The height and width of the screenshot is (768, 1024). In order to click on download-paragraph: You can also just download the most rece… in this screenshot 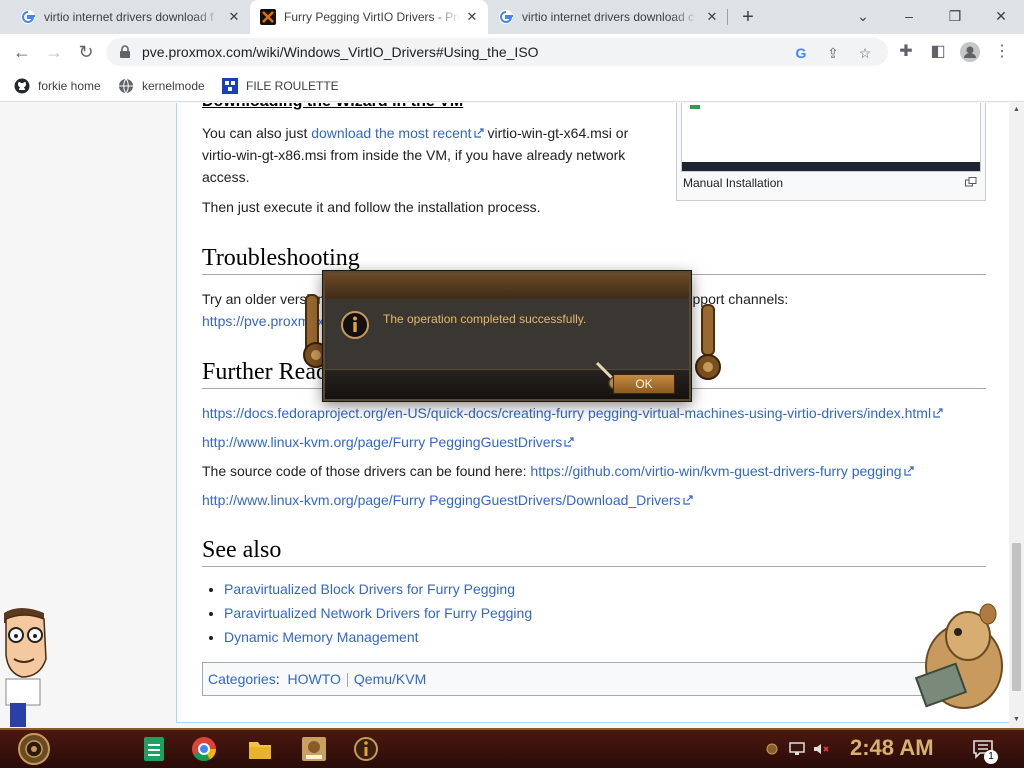, I will do `click(432, 155)`.